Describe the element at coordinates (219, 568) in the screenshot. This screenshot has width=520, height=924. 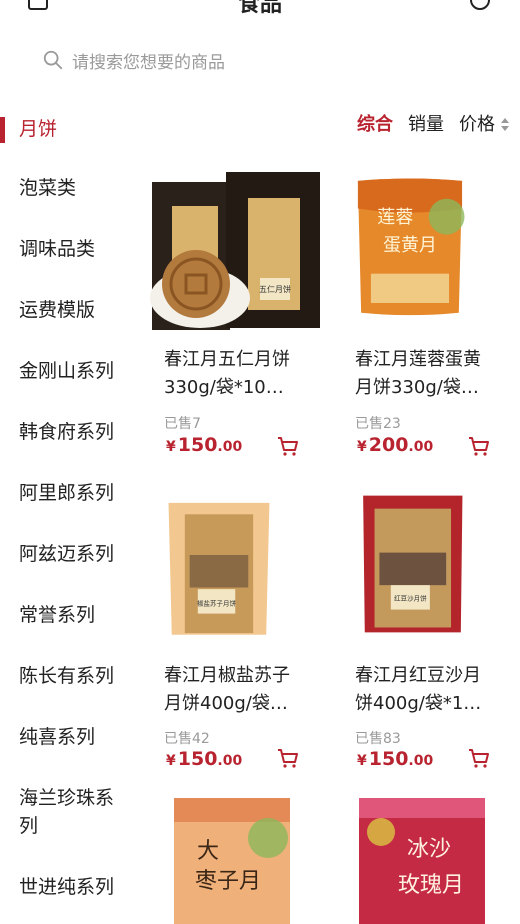
I see `product-image: 椒盐苏子月饼` at that location.